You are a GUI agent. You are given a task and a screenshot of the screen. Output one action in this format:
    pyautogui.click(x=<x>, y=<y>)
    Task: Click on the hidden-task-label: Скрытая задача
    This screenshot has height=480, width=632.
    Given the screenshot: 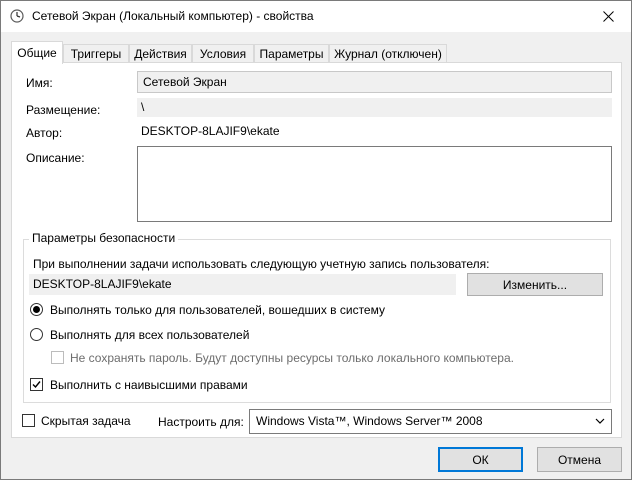 What is the action you would take?
    pyautogui.click(x=86, y=421)
    